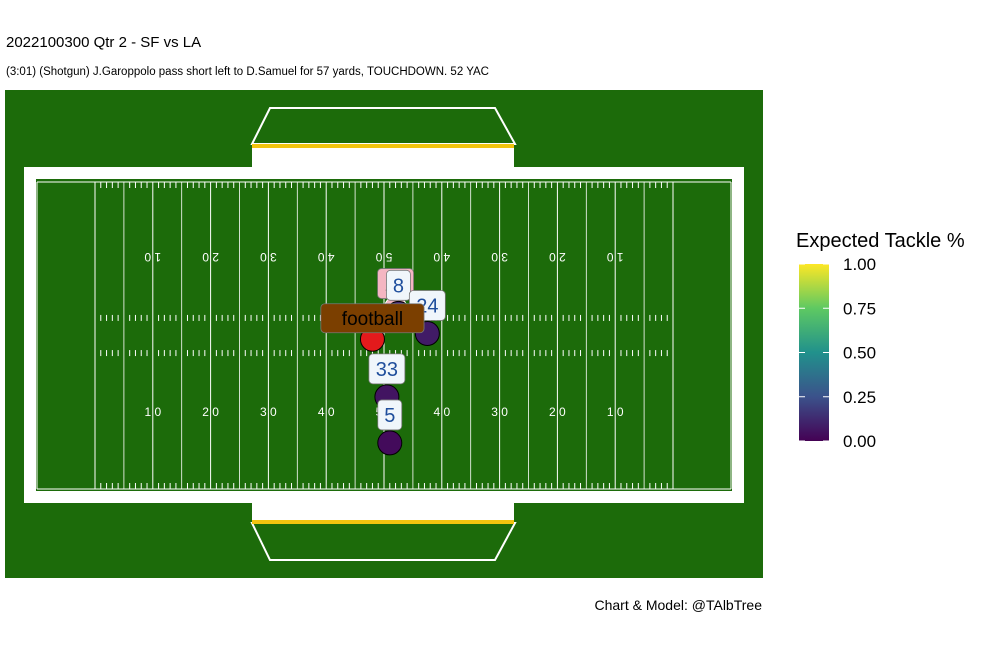 The image size is (1000, 650). I want to click on legend-tick-label: 1.00, so click(859, 264).